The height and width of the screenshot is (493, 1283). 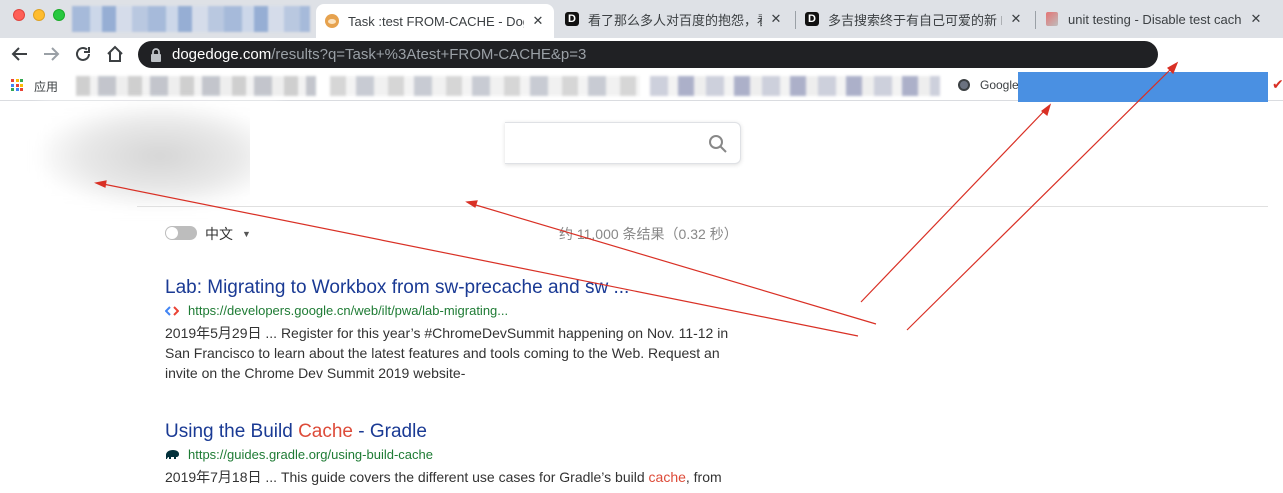 I want to click on reload-icon, so click(x=83, y=53).